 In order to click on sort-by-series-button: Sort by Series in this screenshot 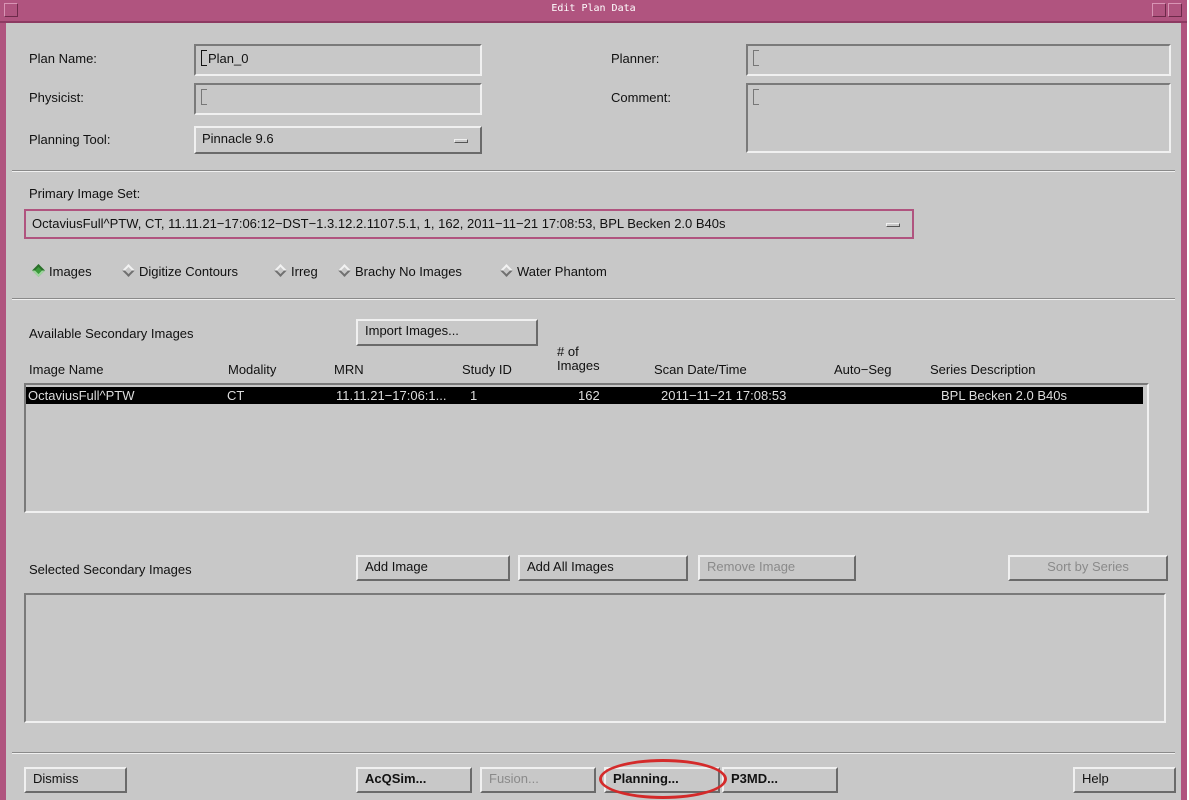, I will do `click(1088, 568)`.